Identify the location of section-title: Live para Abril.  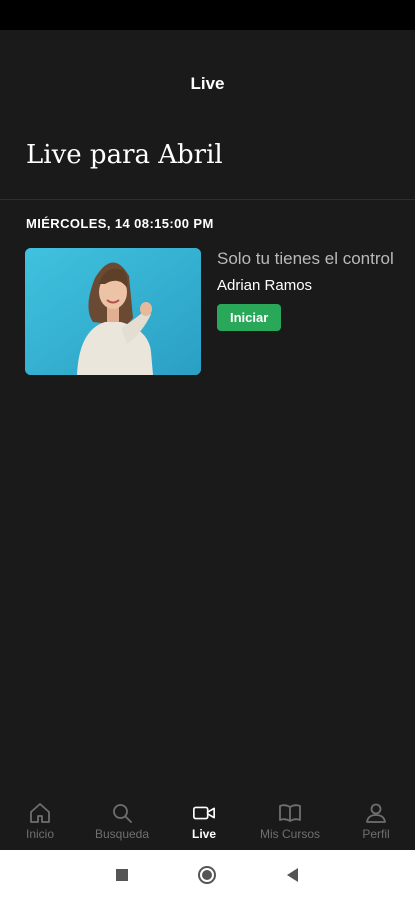
(124, 155).